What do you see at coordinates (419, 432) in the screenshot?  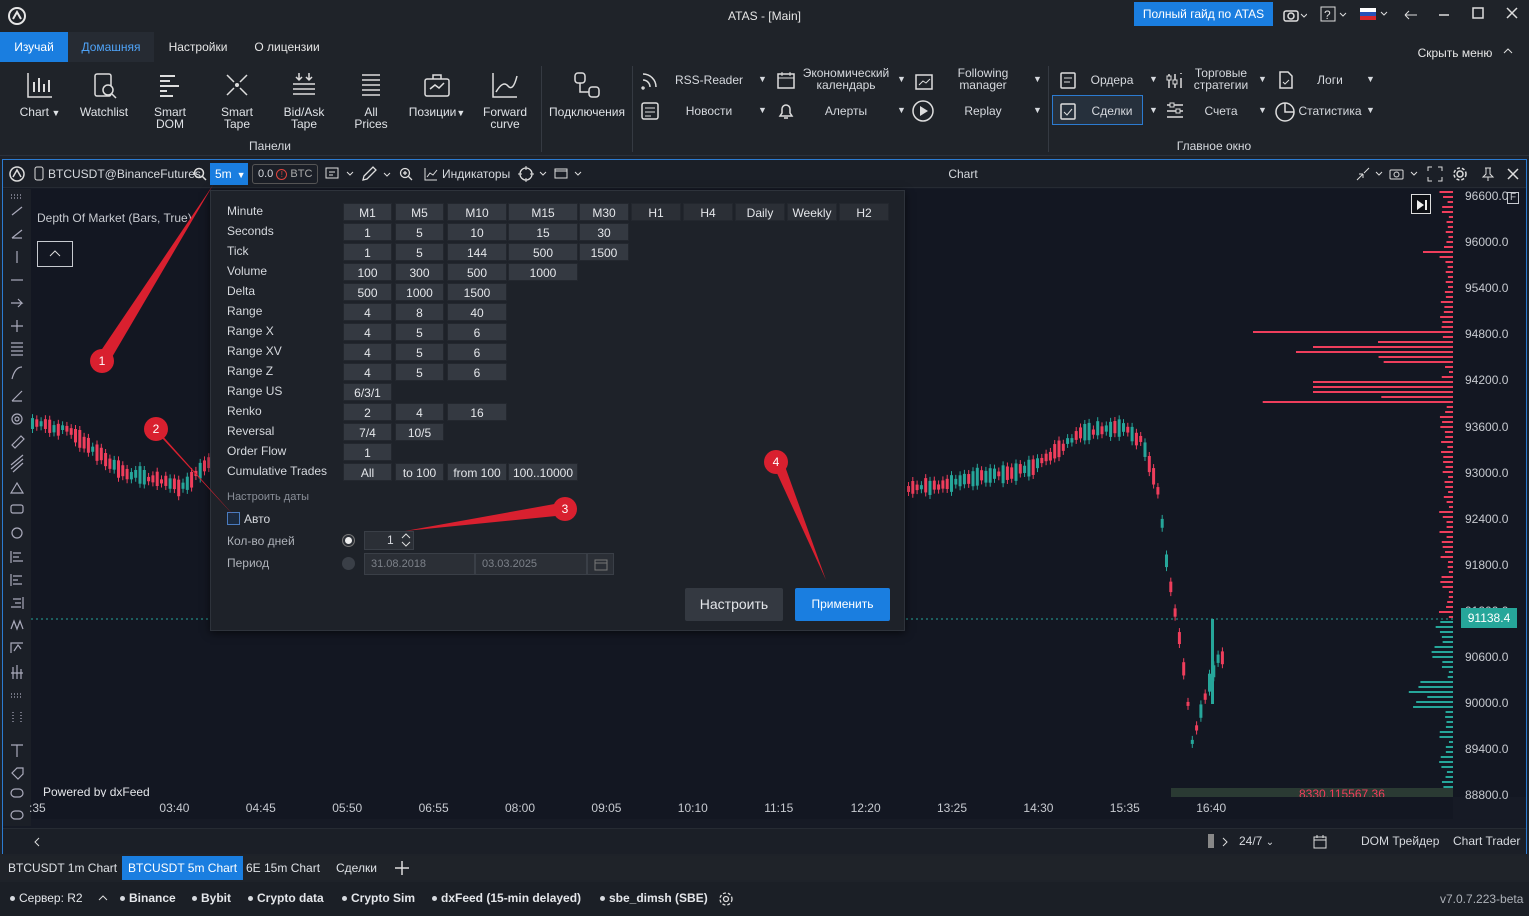 I see `timeframe-option: 10/5` at bounding box center [419, 432].